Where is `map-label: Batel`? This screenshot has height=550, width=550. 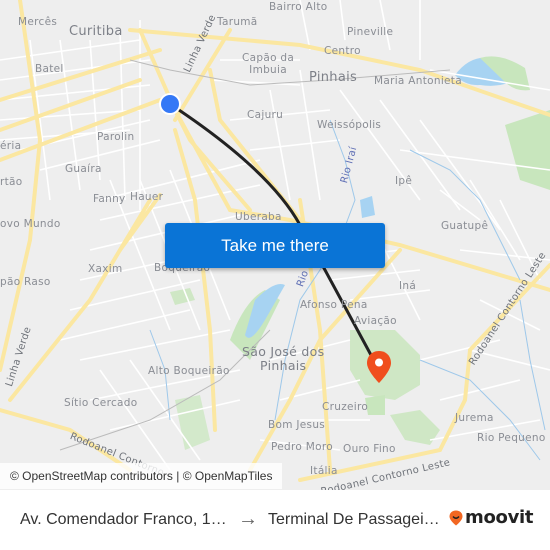 map-label: Batel is located at coordinates (49, 69).